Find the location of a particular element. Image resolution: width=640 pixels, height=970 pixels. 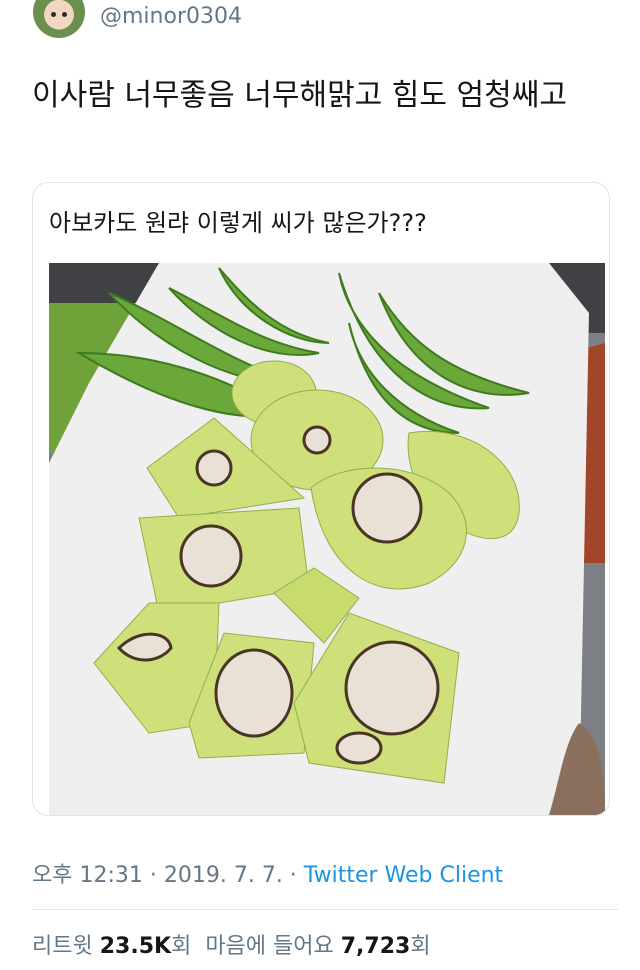

retweets-label: 리트윗 is located at coordinates (62, 946).